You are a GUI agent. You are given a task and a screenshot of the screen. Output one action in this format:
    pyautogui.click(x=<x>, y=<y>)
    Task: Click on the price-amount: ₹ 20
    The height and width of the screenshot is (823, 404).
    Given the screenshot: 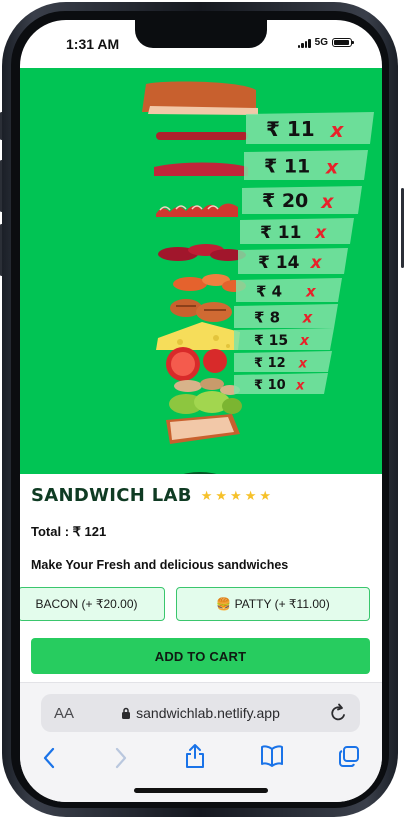 What is the action you would take?
    pyautogui.click(x=285, y=201)
    